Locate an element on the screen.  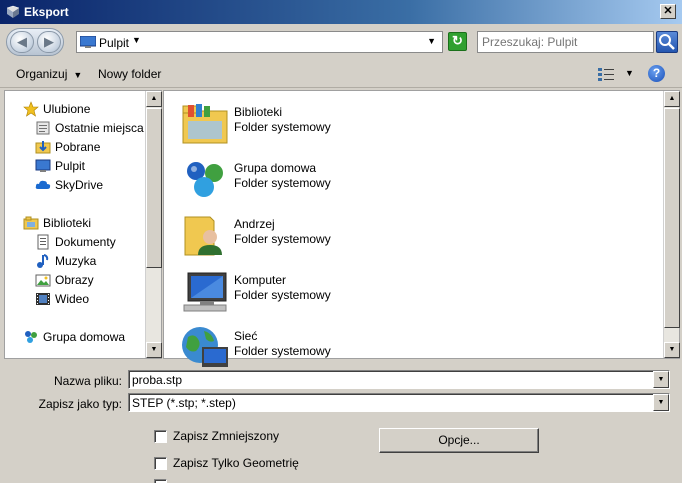
forward-button: ▶ is located at coordinates (49, 42).